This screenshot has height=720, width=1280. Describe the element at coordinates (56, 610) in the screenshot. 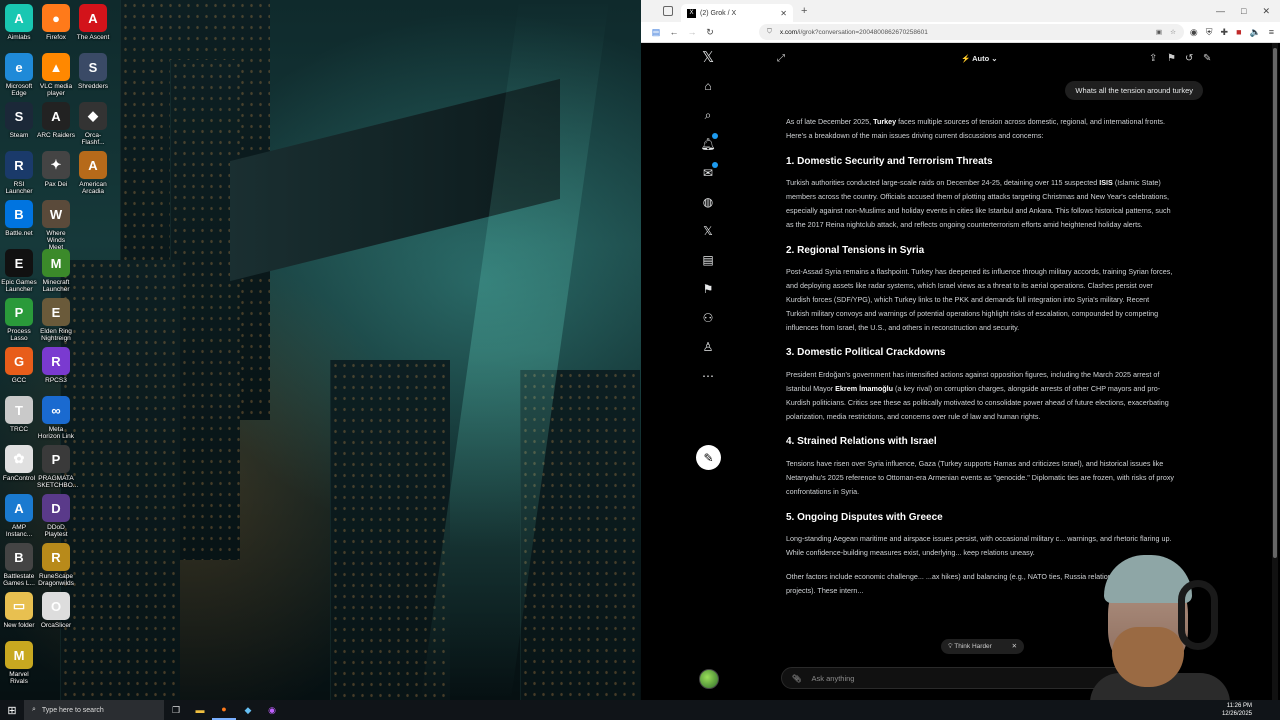

I see `desktop-icon: O OrcaSlicer` at that location.